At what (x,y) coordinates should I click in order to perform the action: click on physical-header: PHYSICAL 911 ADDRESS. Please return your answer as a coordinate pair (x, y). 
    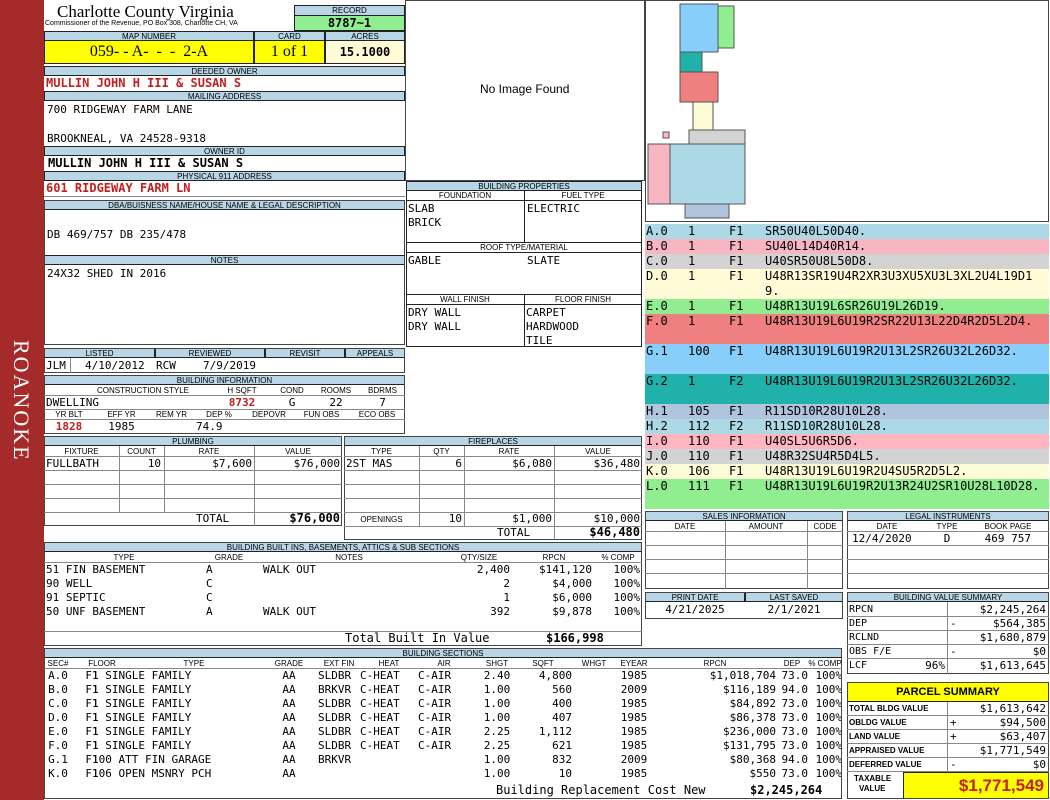
    Looking at the image, I should click on (224, 176).